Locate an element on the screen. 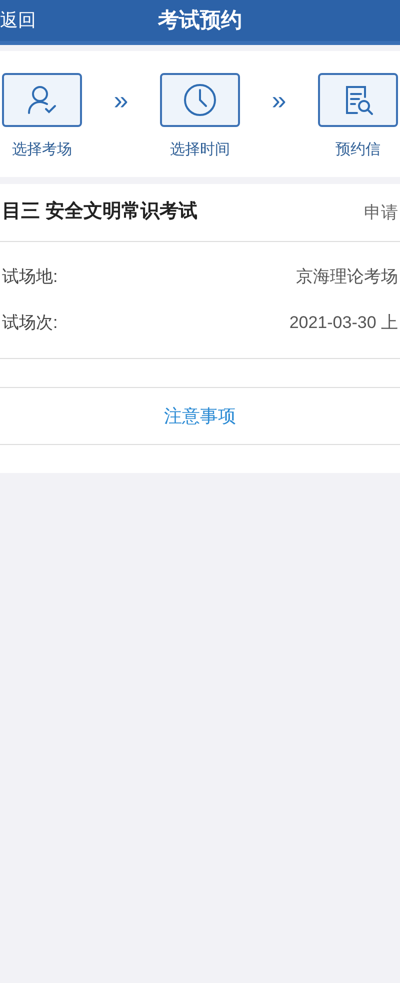 The image size is (400, 983). clock-icon is located at coordinates (200, 100).